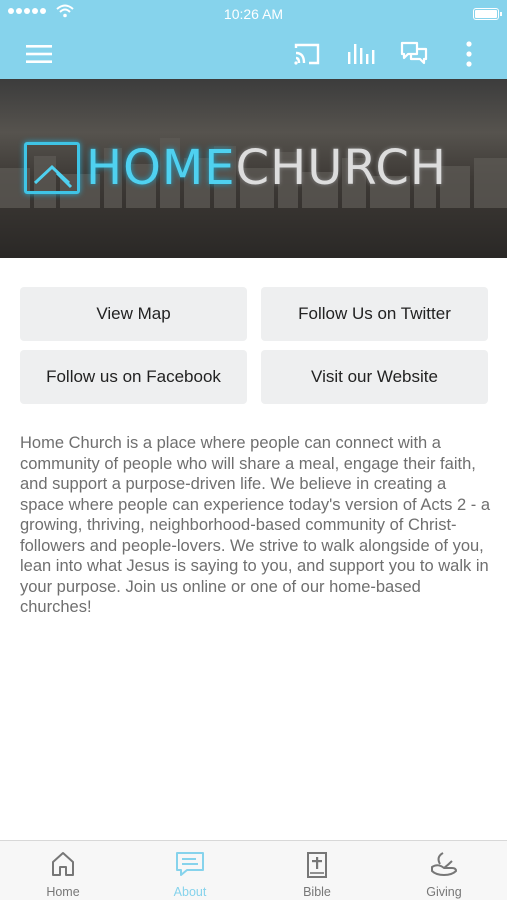  I want to click on tab-bible: Bible, so click(317, 870).